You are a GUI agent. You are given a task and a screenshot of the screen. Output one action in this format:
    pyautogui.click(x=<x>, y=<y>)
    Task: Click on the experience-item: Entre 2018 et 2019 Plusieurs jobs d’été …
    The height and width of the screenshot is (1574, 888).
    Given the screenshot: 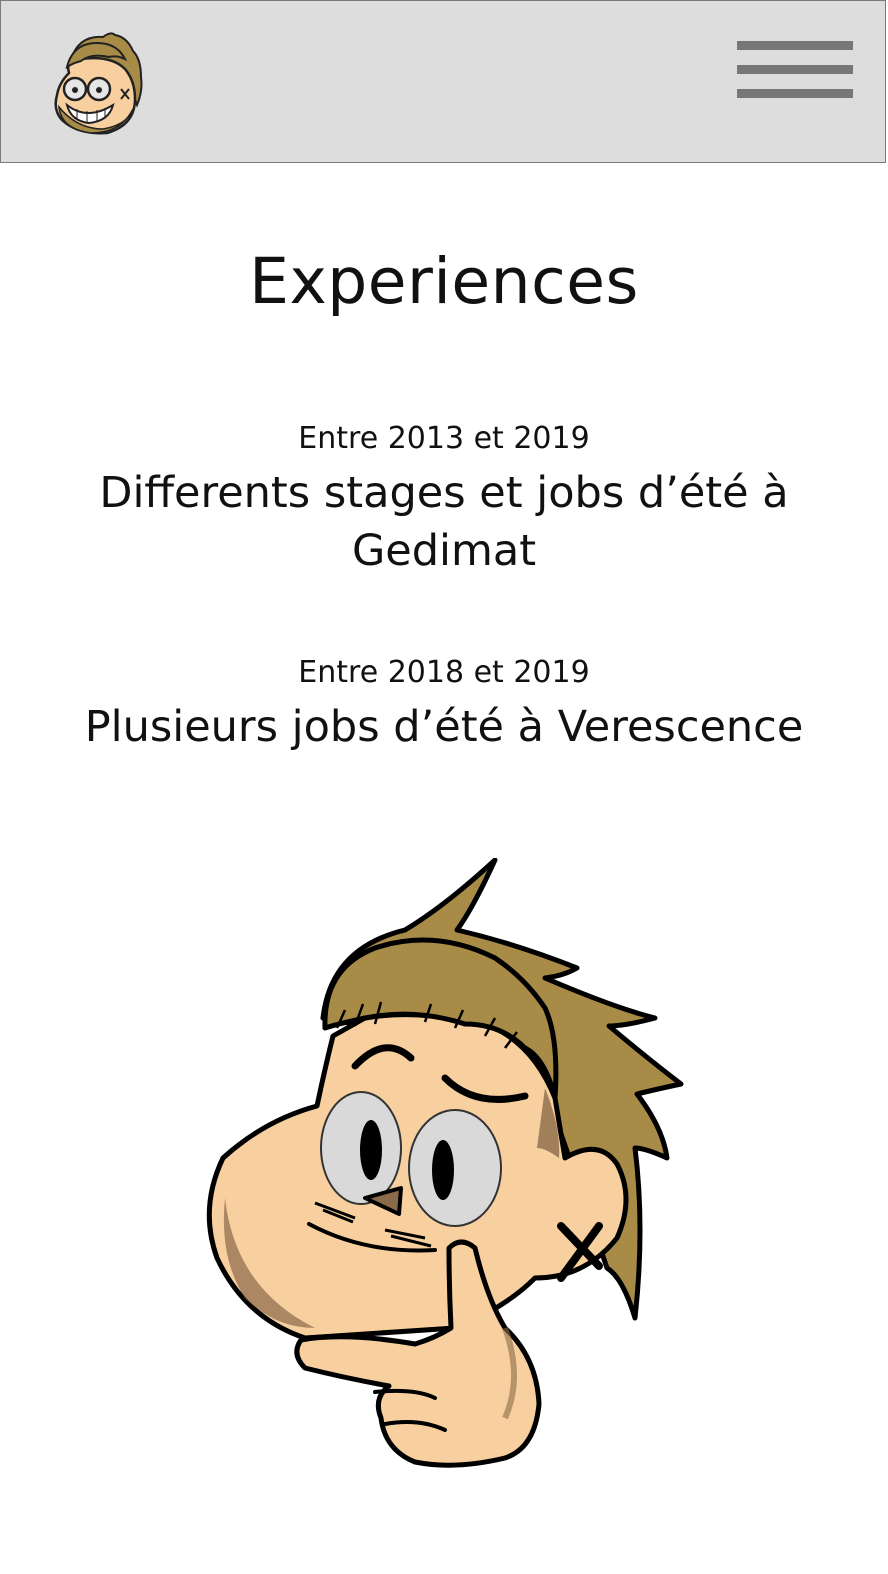 What is the action you would take?
    pyautogui.click(x=444, y=705)
    